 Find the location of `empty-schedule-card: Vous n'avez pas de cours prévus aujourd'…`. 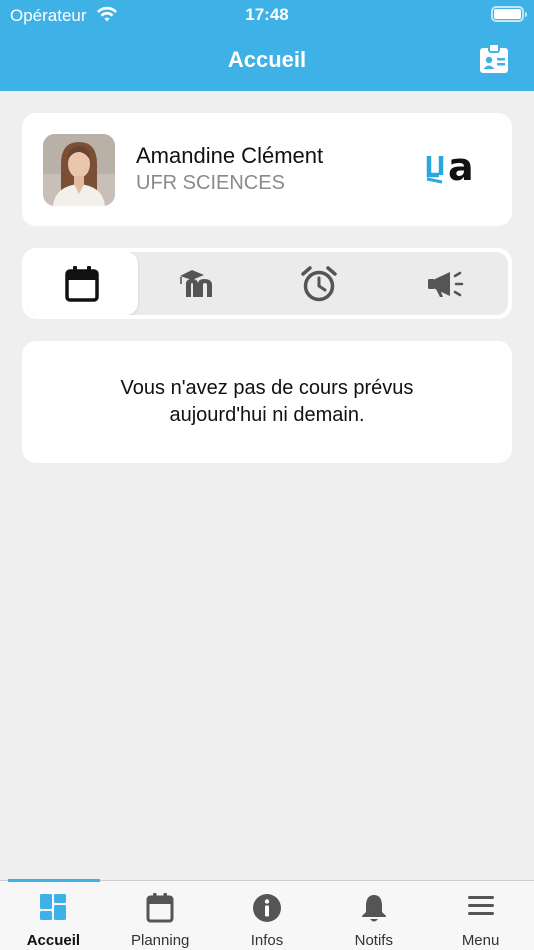

empty-schedule-card: Vous n'avez pas de cours prévus aujourd'… is located at coordinates (267, 402).